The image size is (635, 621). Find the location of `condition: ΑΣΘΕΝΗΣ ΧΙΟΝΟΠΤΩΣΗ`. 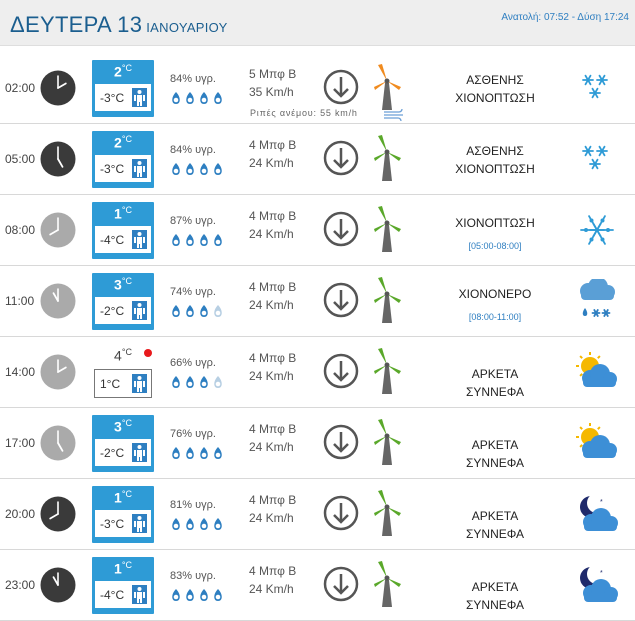

condition: ΑΣΘΕΝΗΣ ΧΙΟΝΟΠΤΩΣΗ is located at coordinates (495, 160).